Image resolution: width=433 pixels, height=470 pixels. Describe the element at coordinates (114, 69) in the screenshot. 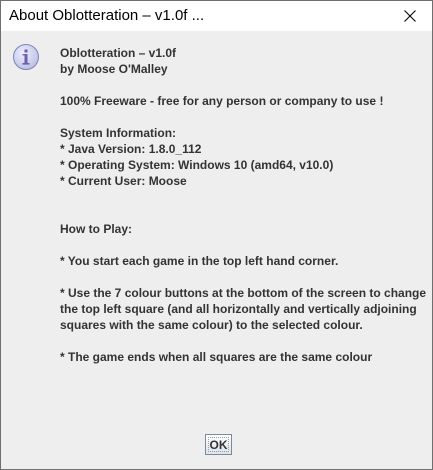

I see `message-line: by Moose O'Malley` at that location.